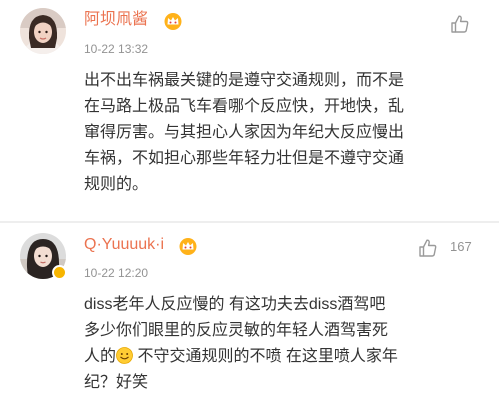 The width and height of the screenshot is (499, 410). What do you see at coordinates (124, 245) in the screenshot?
I see `username: Q·Yuuuuk·i` at bounding box center [124, 245].